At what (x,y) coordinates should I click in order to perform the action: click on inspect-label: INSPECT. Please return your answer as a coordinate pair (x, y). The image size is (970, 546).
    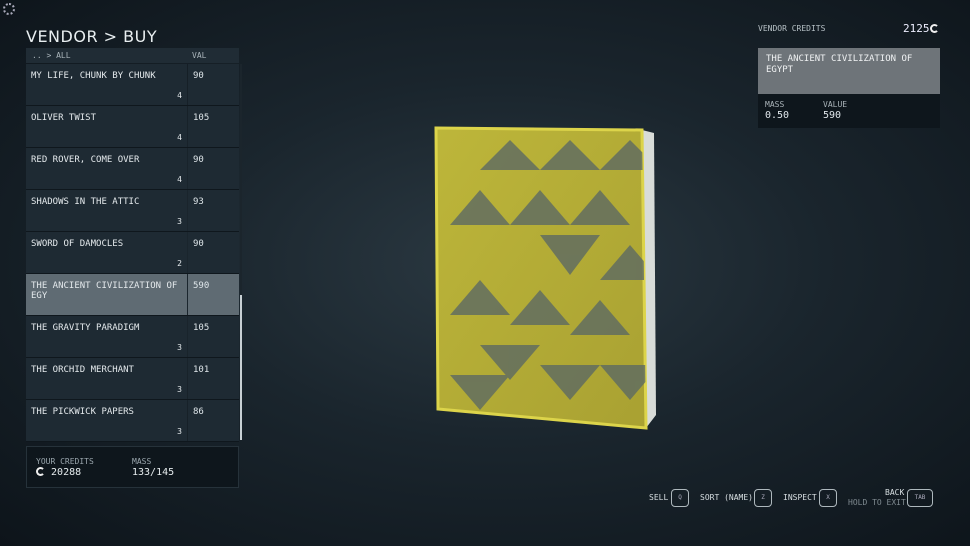
    Looking at the image, I should click on (800, 497).